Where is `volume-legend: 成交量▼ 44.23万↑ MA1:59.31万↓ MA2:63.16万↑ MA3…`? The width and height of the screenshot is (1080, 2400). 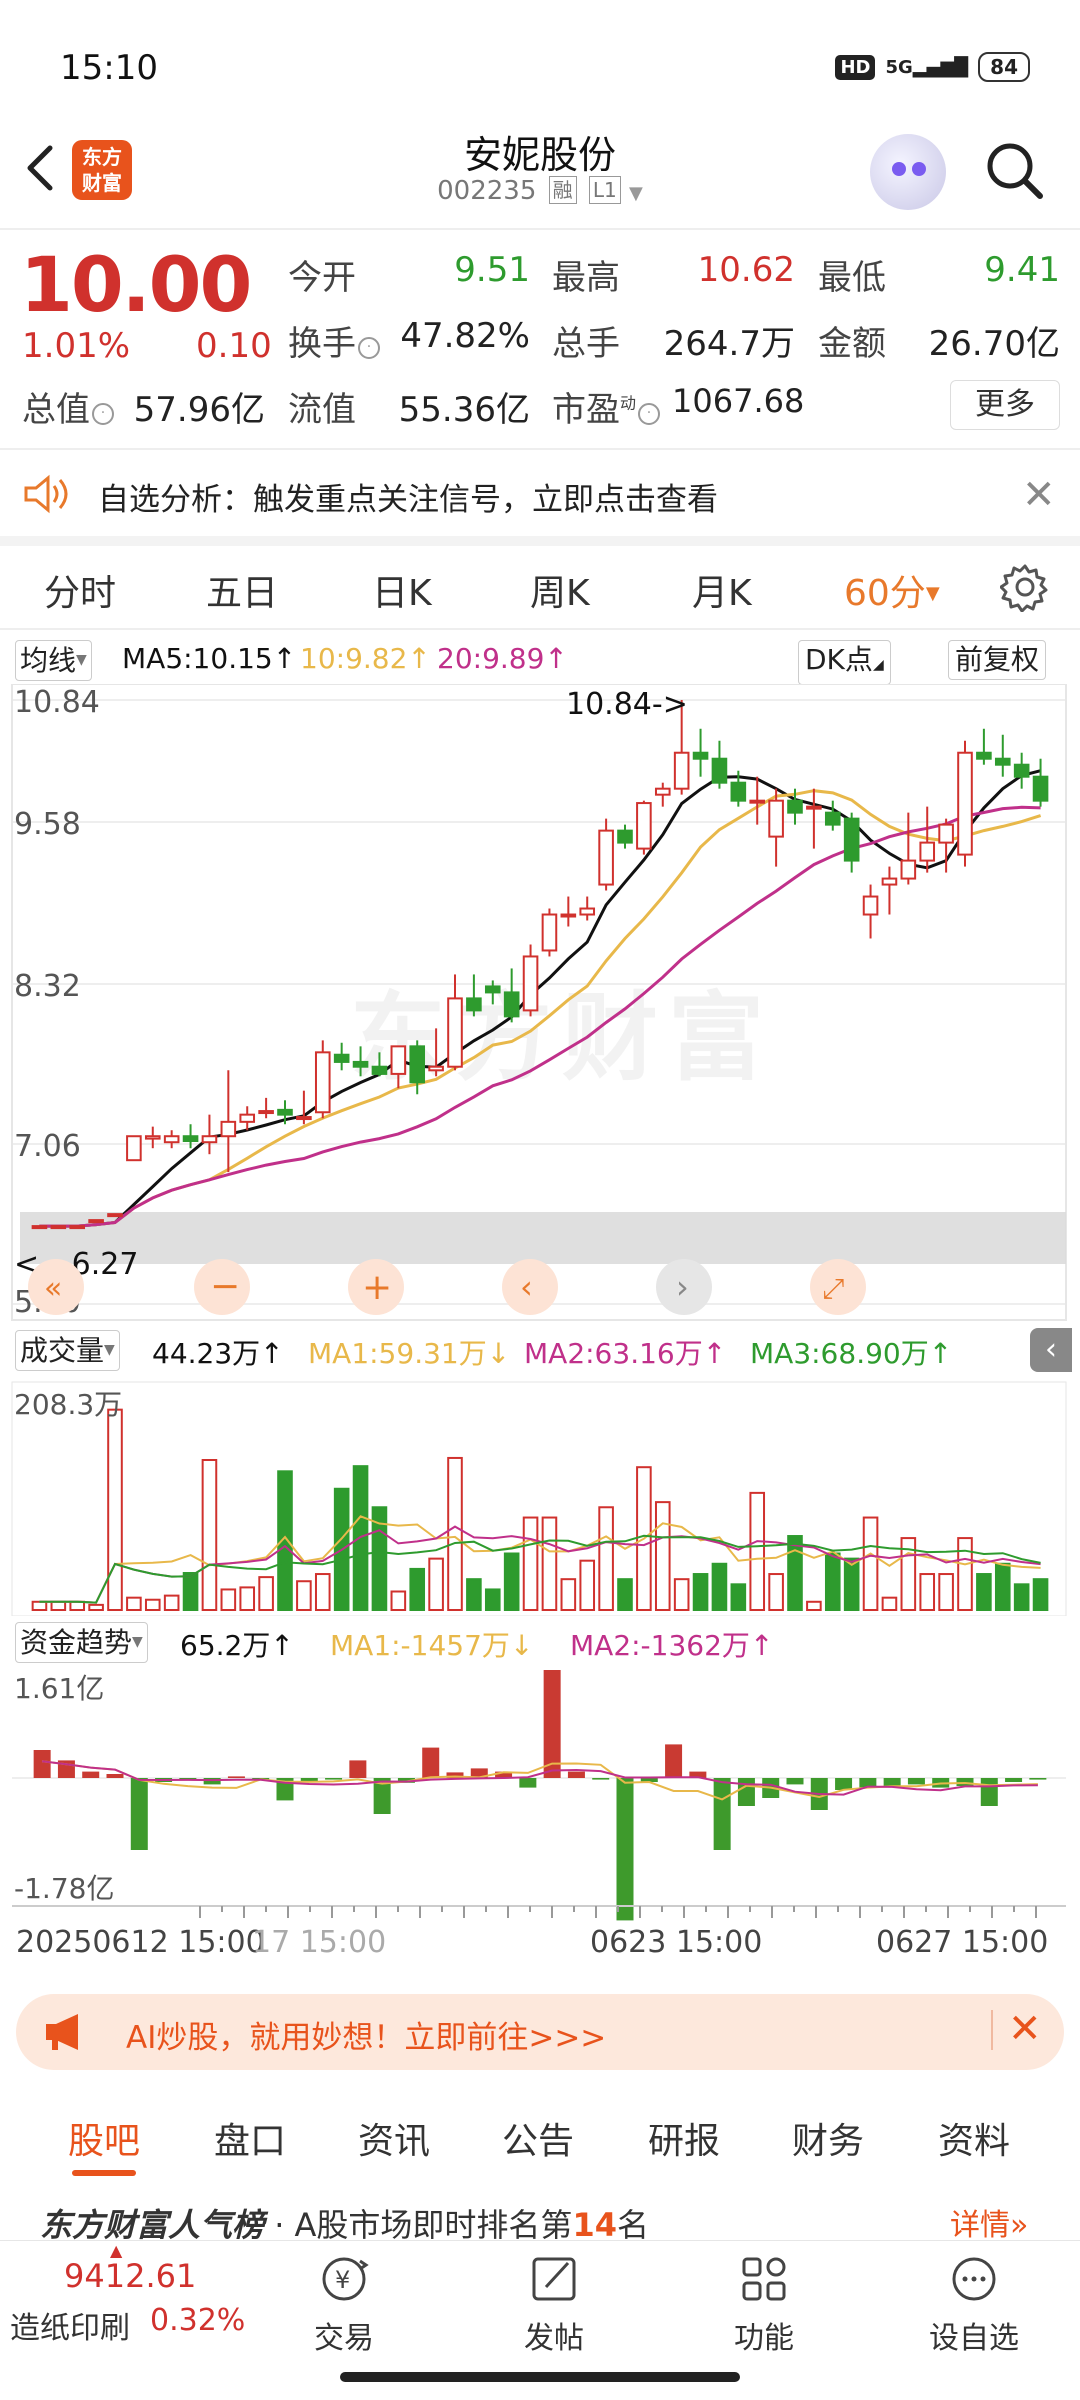 volume-legend: 成交量▼ 44.23万↑ MA1:59.31万↓ MA2:63.16万↑ MA3… is located at coordinates (540, 1350).